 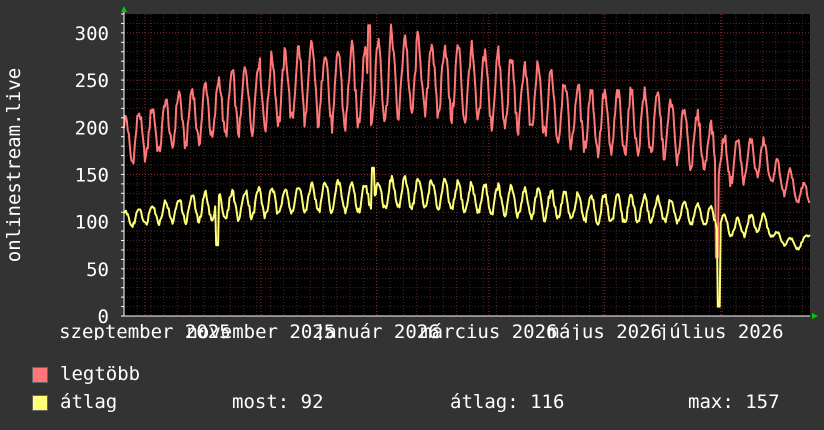 I want to click on stat-max: max: 157, so click(x=734, y=402).